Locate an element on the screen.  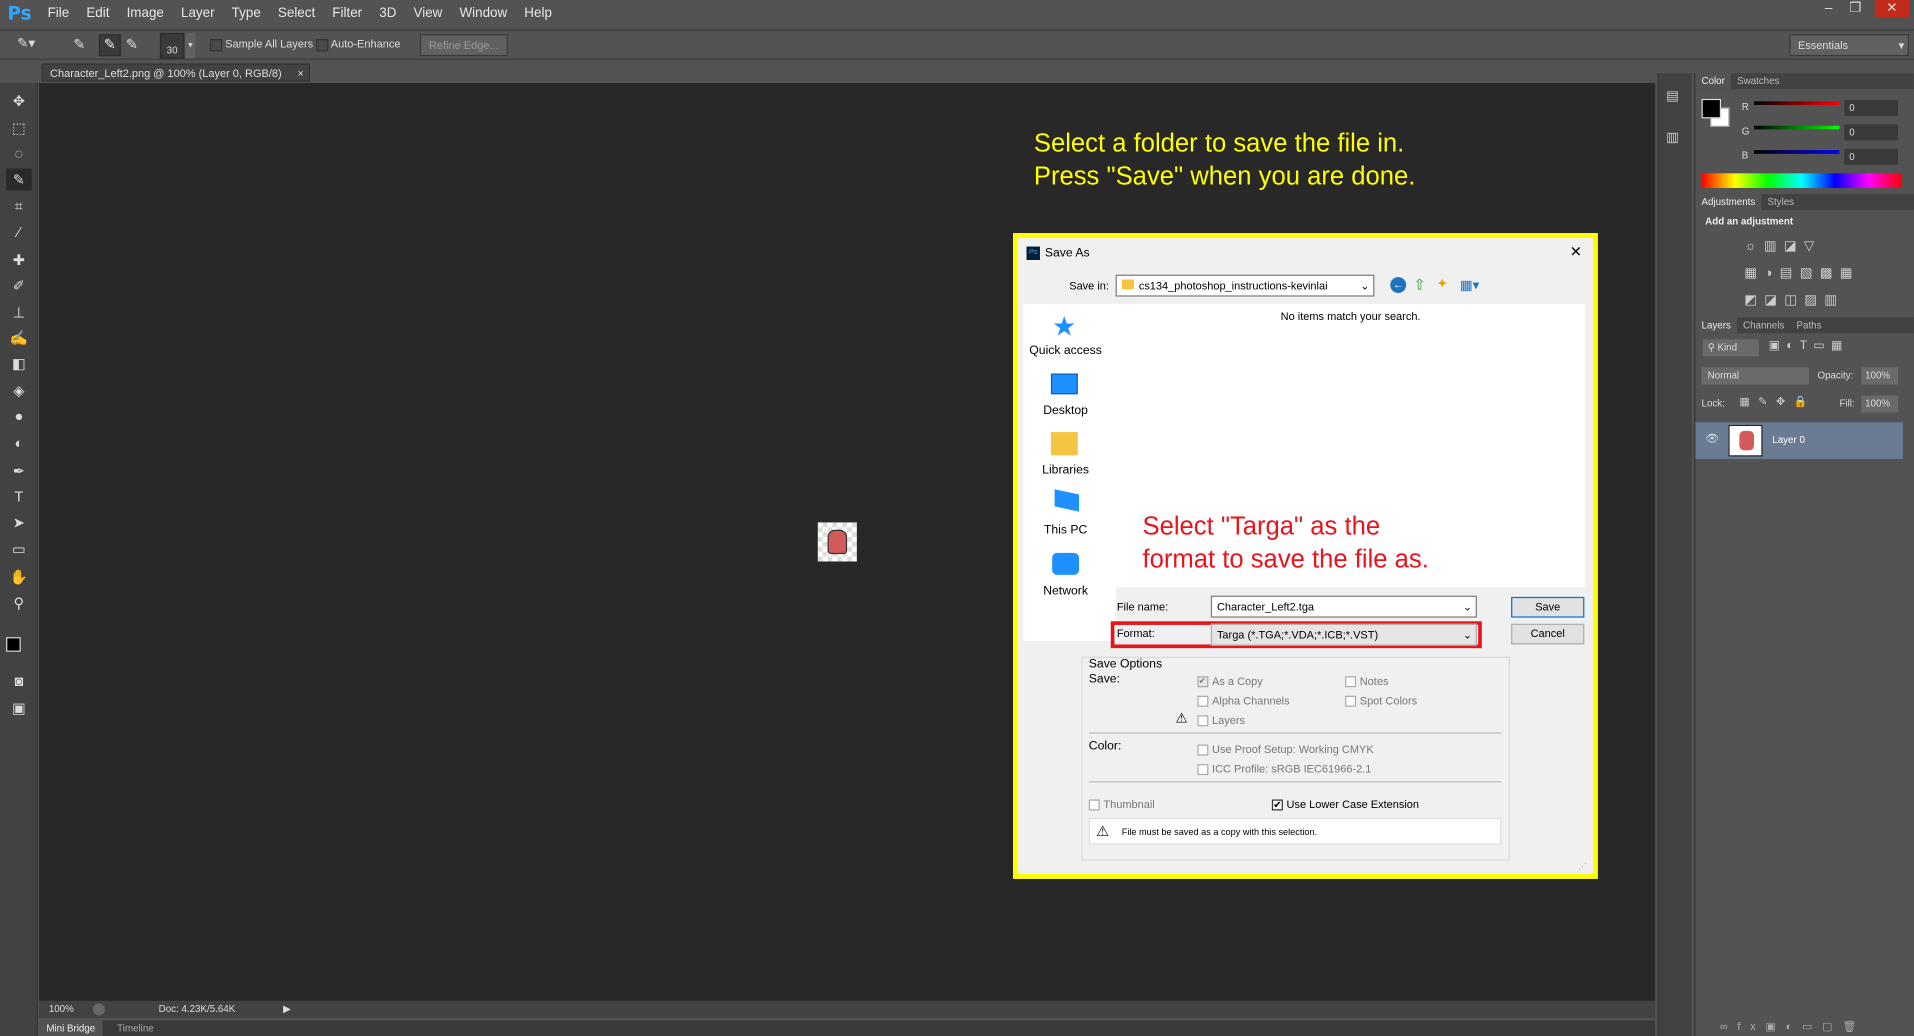
tab-adjustments: Adjustments is located at coordinates (1728, 202).